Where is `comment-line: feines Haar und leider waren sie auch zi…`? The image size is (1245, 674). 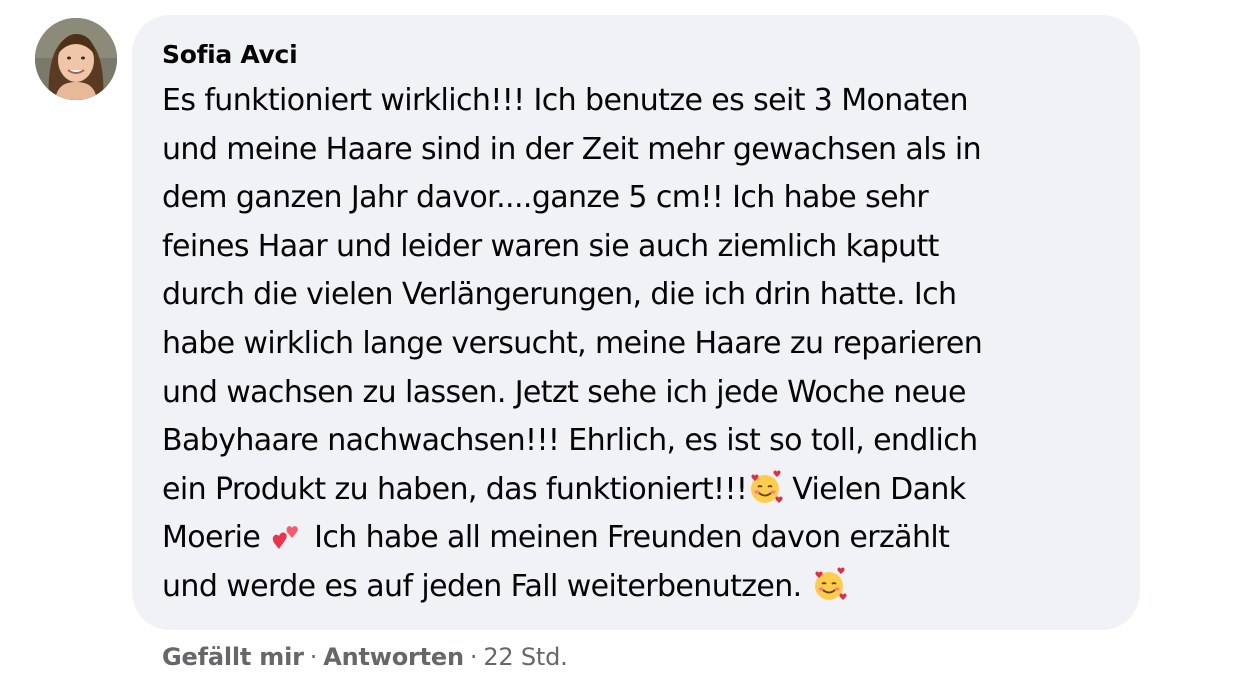 comment-line: feines Haar und leider waren sie auch zi… is located at coordinates (550, 246).